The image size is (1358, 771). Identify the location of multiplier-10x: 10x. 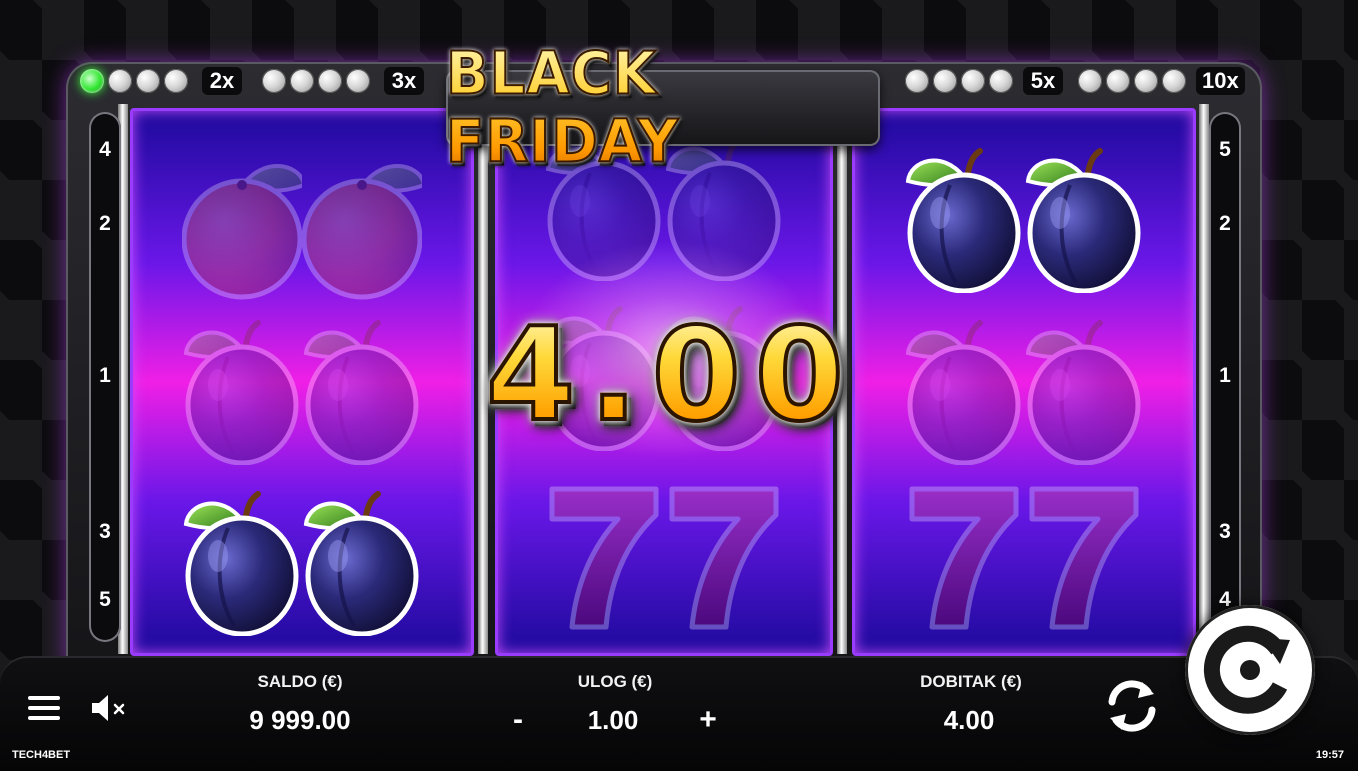
(1161, 81).